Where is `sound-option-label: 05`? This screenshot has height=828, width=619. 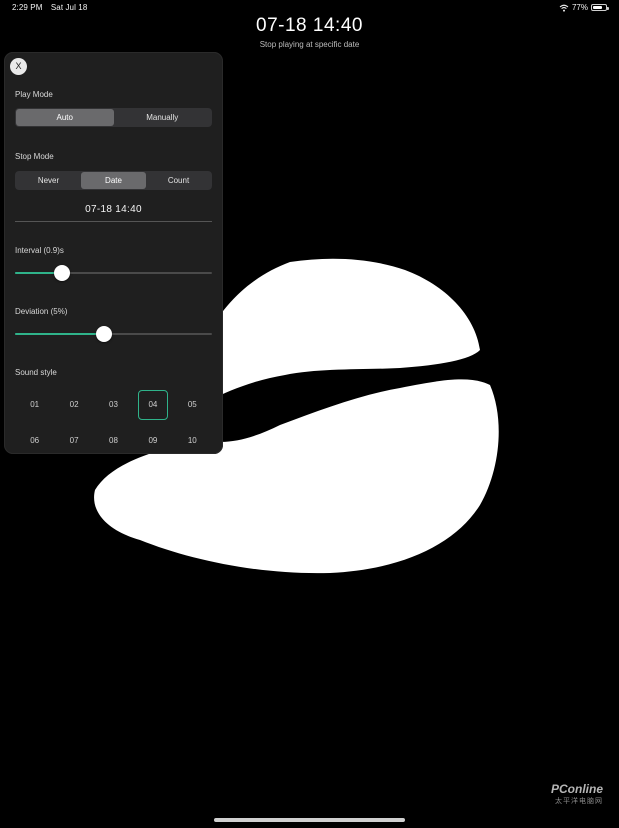 sound-option-label: 05 is located at coordinates (192, 404).